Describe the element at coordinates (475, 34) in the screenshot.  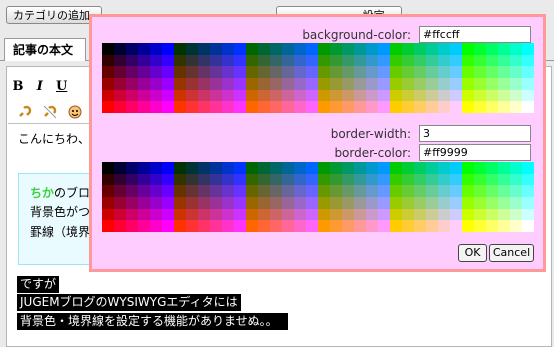
I see `background-color-input: #ffccff` at that location.